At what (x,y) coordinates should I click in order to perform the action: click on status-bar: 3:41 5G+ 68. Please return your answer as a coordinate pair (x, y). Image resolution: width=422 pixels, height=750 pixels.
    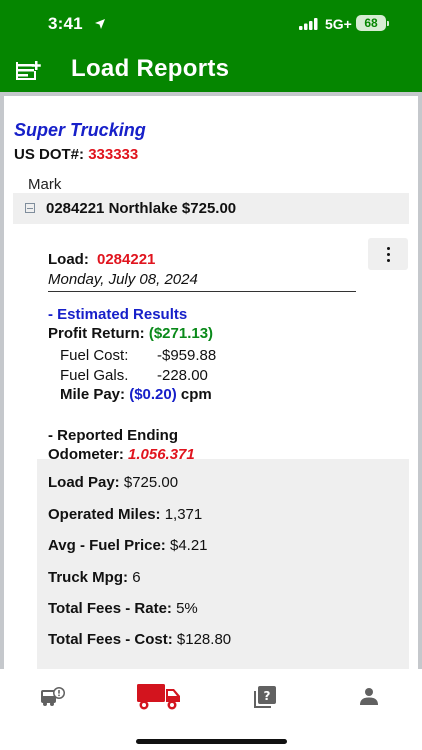
    Looking at the image, I should click on (211, 24).